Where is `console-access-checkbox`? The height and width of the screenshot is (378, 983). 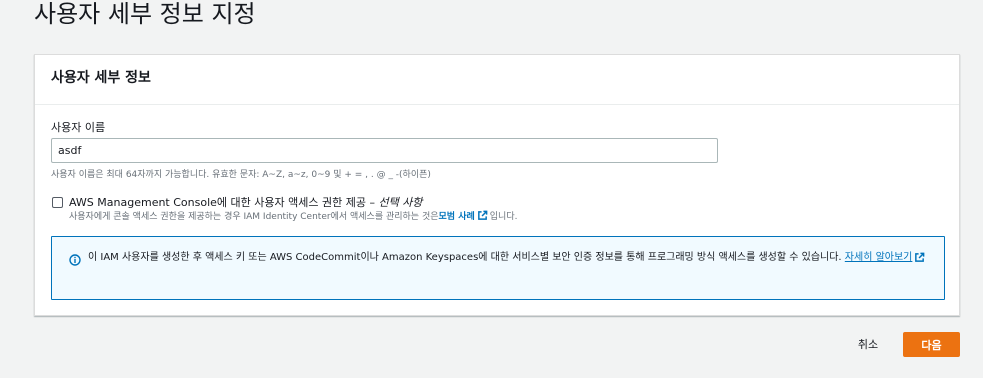 console-access-checkbox is located at coordinates (57, 202).